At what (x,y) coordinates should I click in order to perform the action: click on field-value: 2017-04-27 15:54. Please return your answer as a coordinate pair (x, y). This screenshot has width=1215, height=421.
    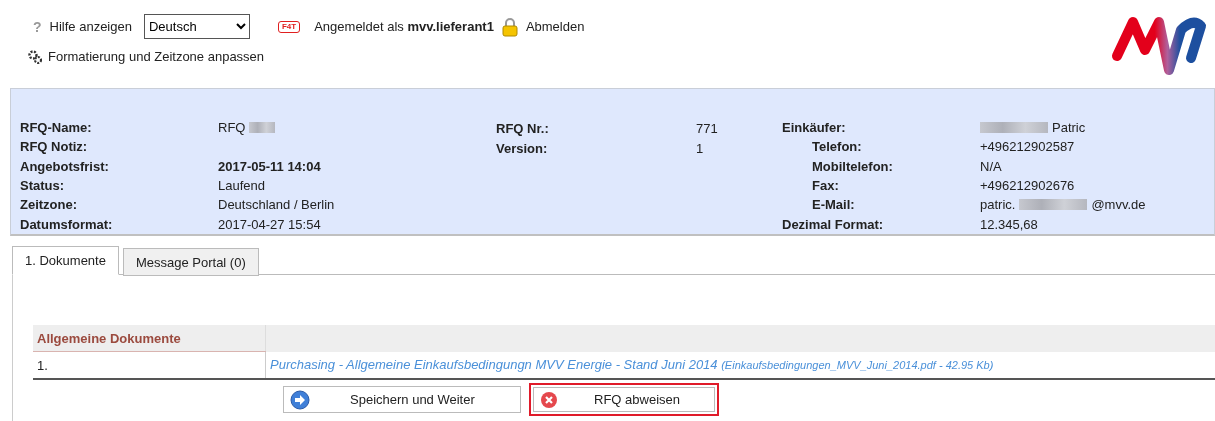
    Looking at the image, I should click on (269, 224).